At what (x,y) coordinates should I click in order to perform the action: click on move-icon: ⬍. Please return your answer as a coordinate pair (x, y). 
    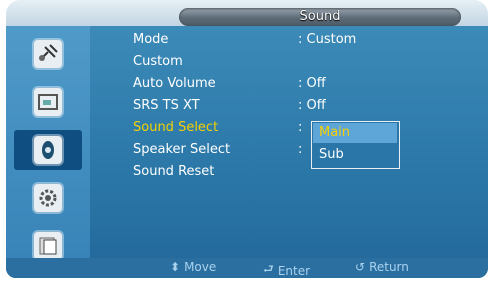
    Looking at the image, I should click on (175, 267).